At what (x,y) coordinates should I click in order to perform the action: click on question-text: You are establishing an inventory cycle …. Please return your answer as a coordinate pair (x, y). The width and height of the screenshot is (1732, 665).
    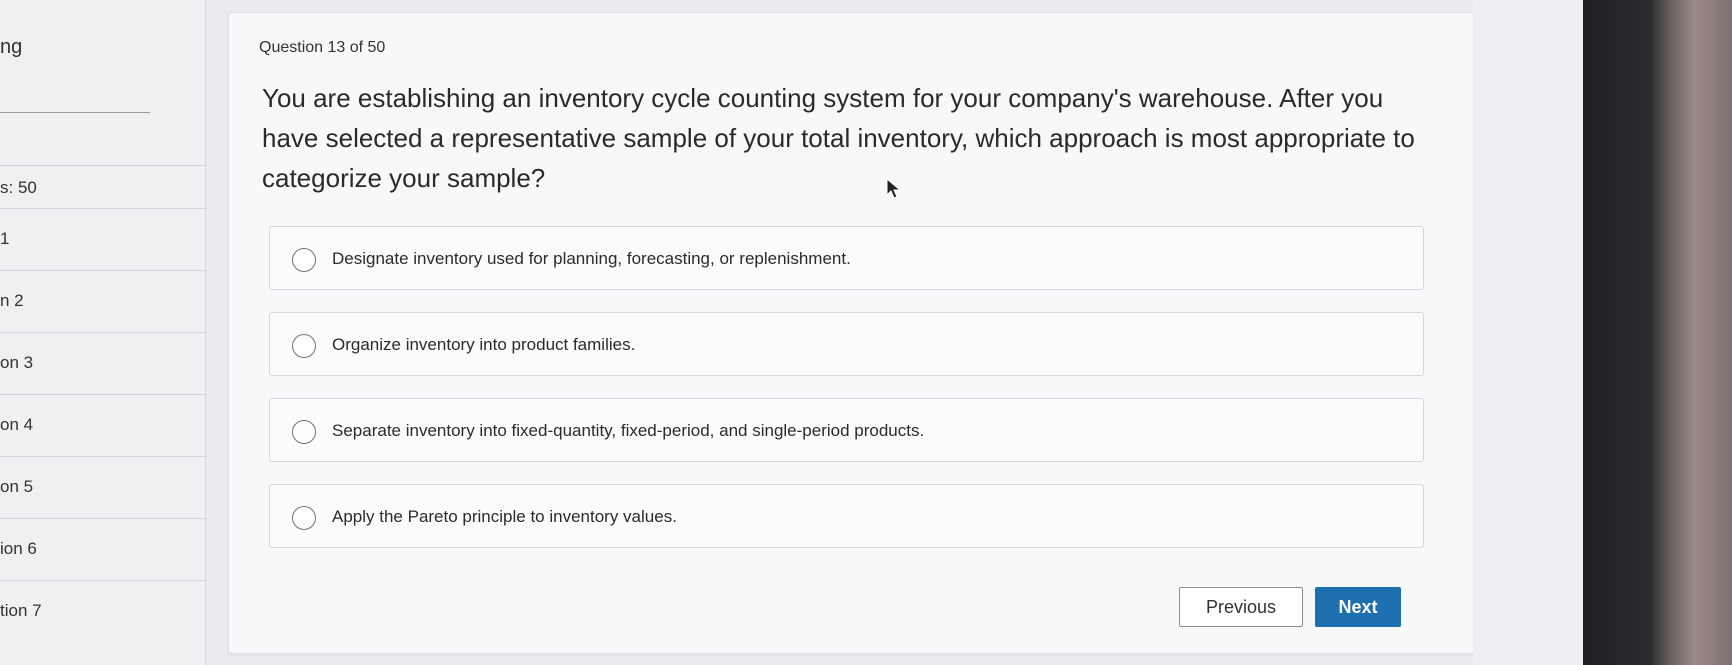
    Looking at the image, I should click on (838, 138).